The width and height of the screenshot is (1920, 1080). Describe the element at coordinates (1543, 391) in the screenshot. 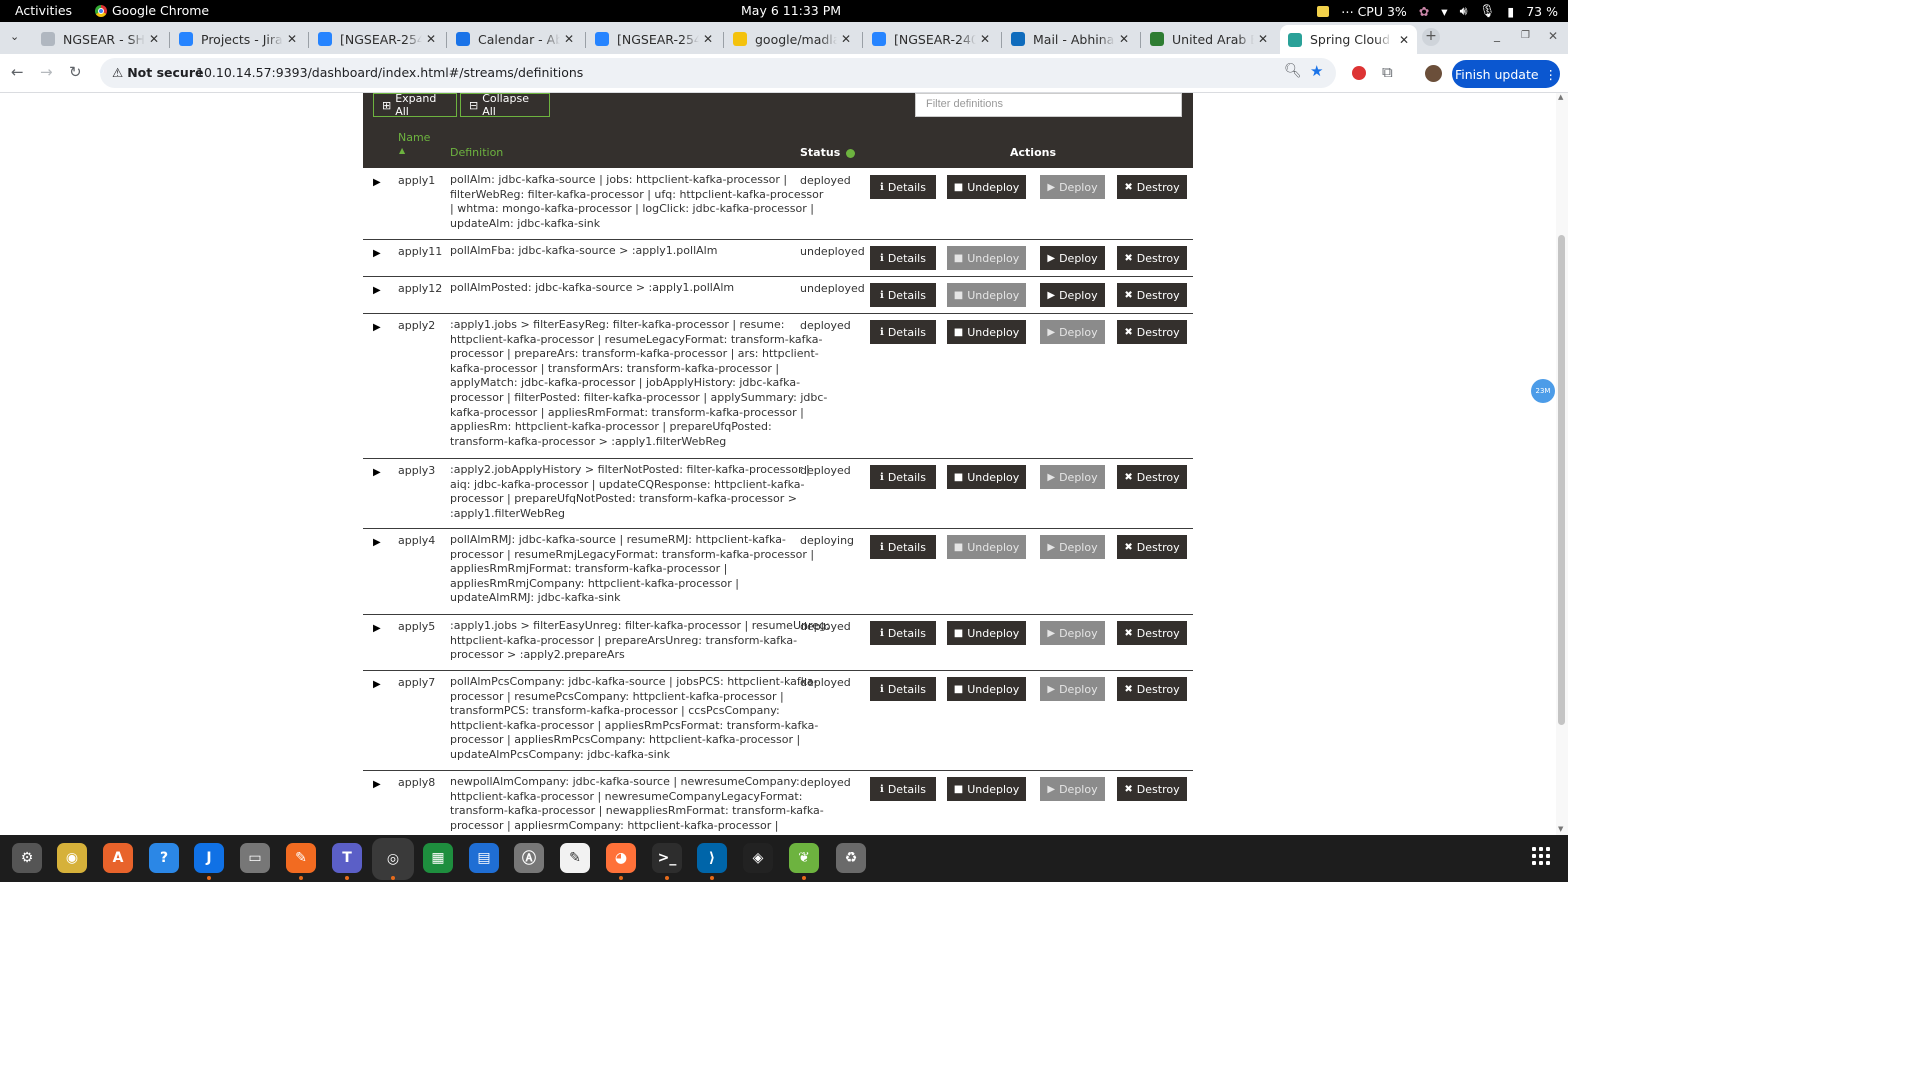

I see `floating-badge: 23M` at that location.